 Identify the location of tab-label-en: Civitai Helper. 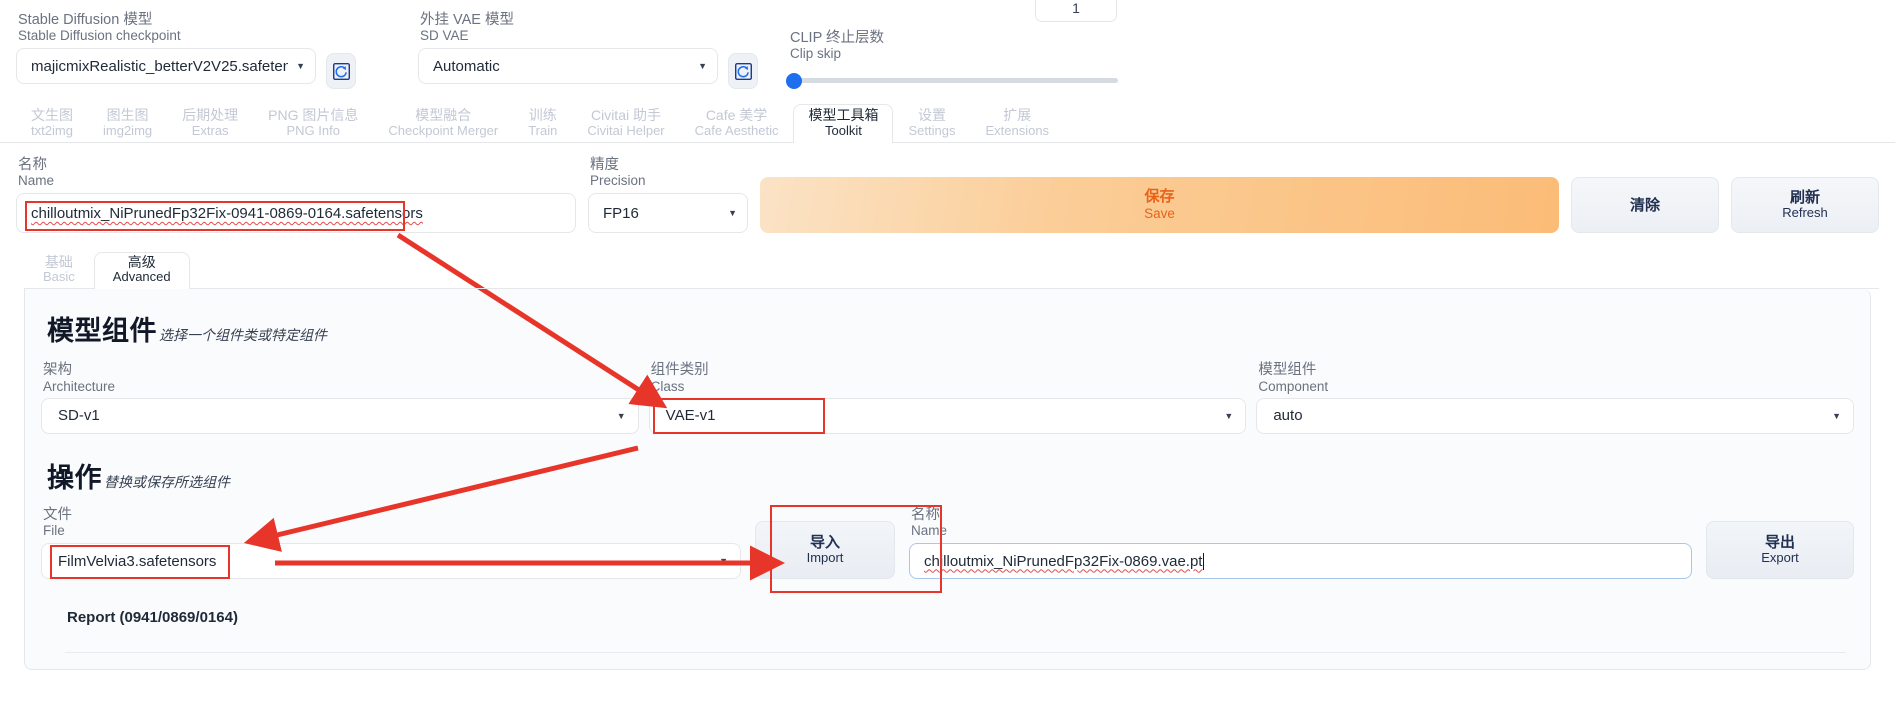
(626, 130).